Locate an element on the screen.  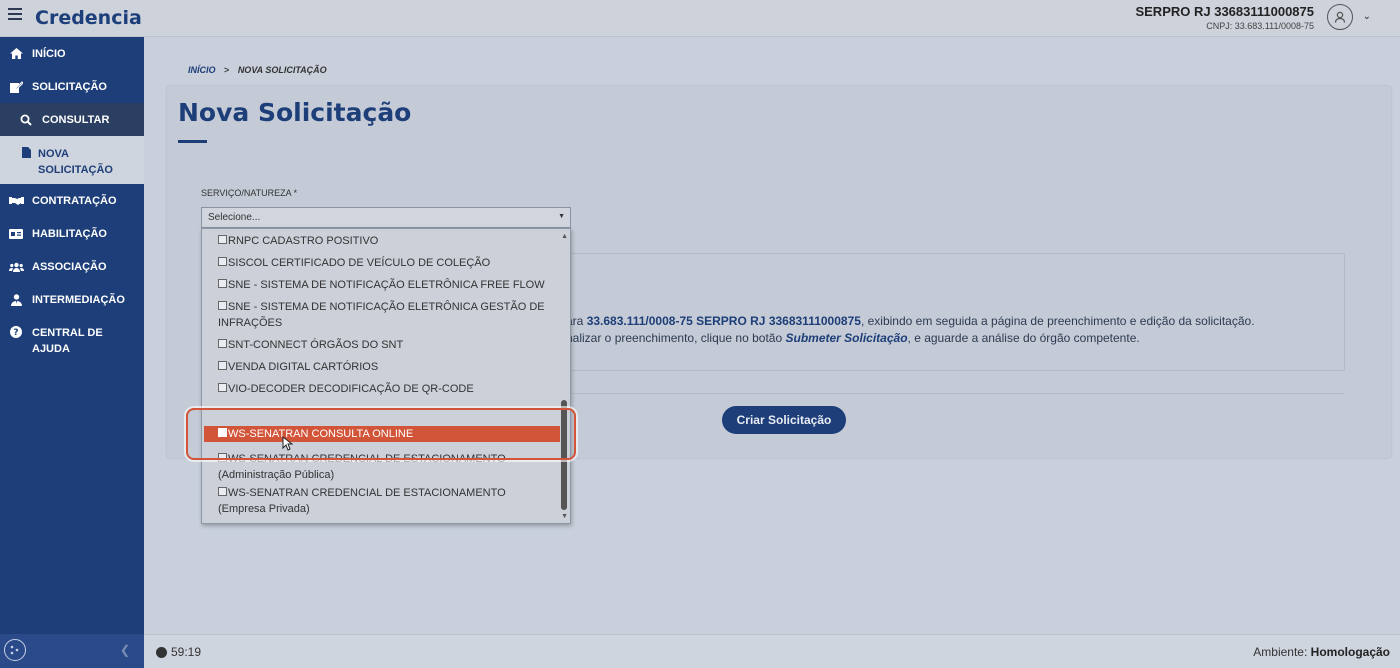
sidebar-item-associacao: ASSOCIAÇÃO is located at coordinates (72, 266).